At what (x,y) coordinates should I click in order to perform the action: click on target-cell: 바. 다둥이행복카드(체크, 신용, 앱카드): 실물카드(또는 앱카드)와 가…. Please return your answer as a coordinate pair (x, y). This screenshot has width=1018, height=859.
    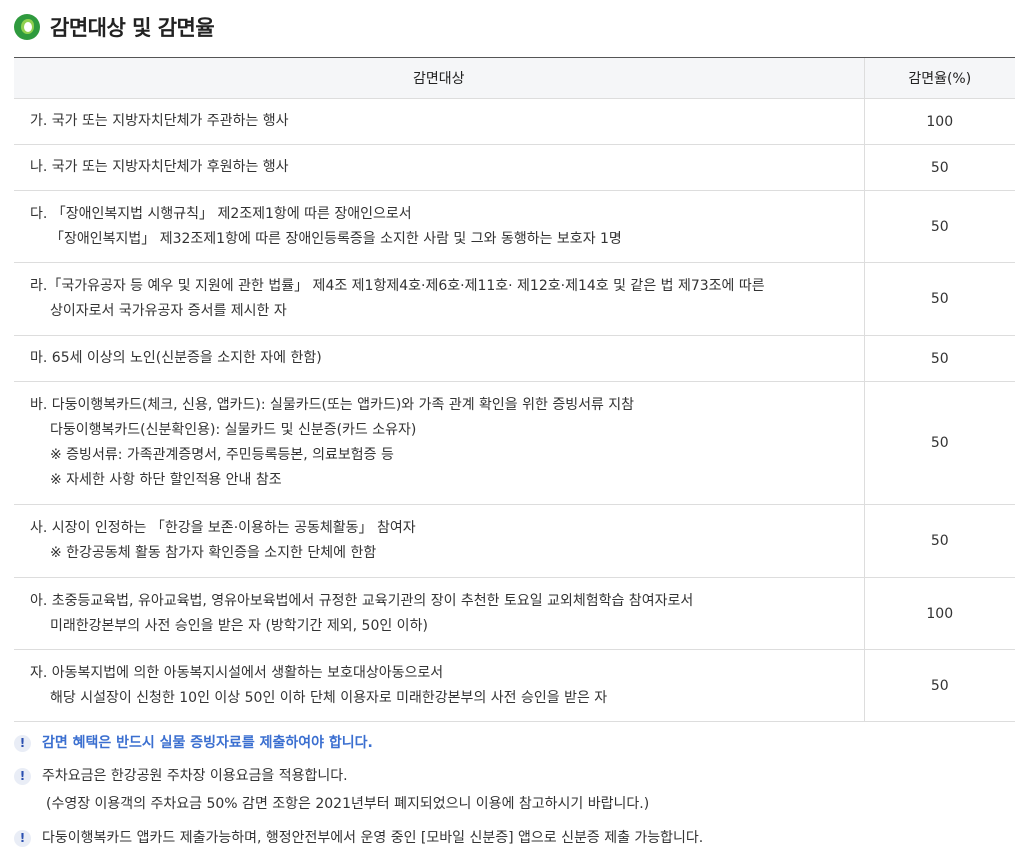
    Looking at the image, I should click on (439, 443).